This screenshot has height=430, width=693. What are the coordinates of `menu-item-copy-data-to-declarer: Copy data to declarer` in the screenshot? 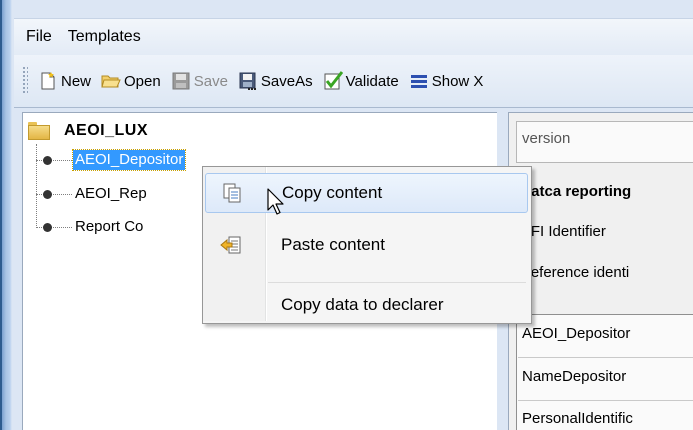 It's located at (366, 305).